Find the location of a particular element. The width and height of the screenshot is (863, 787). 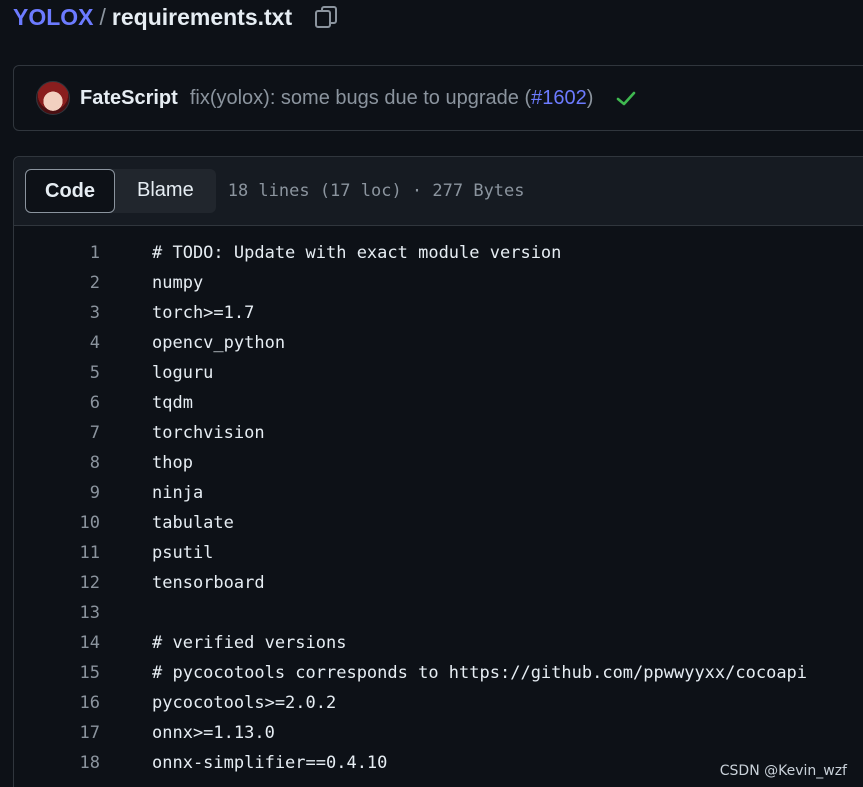

code-line: 13 is located at coordinates (438, 613).